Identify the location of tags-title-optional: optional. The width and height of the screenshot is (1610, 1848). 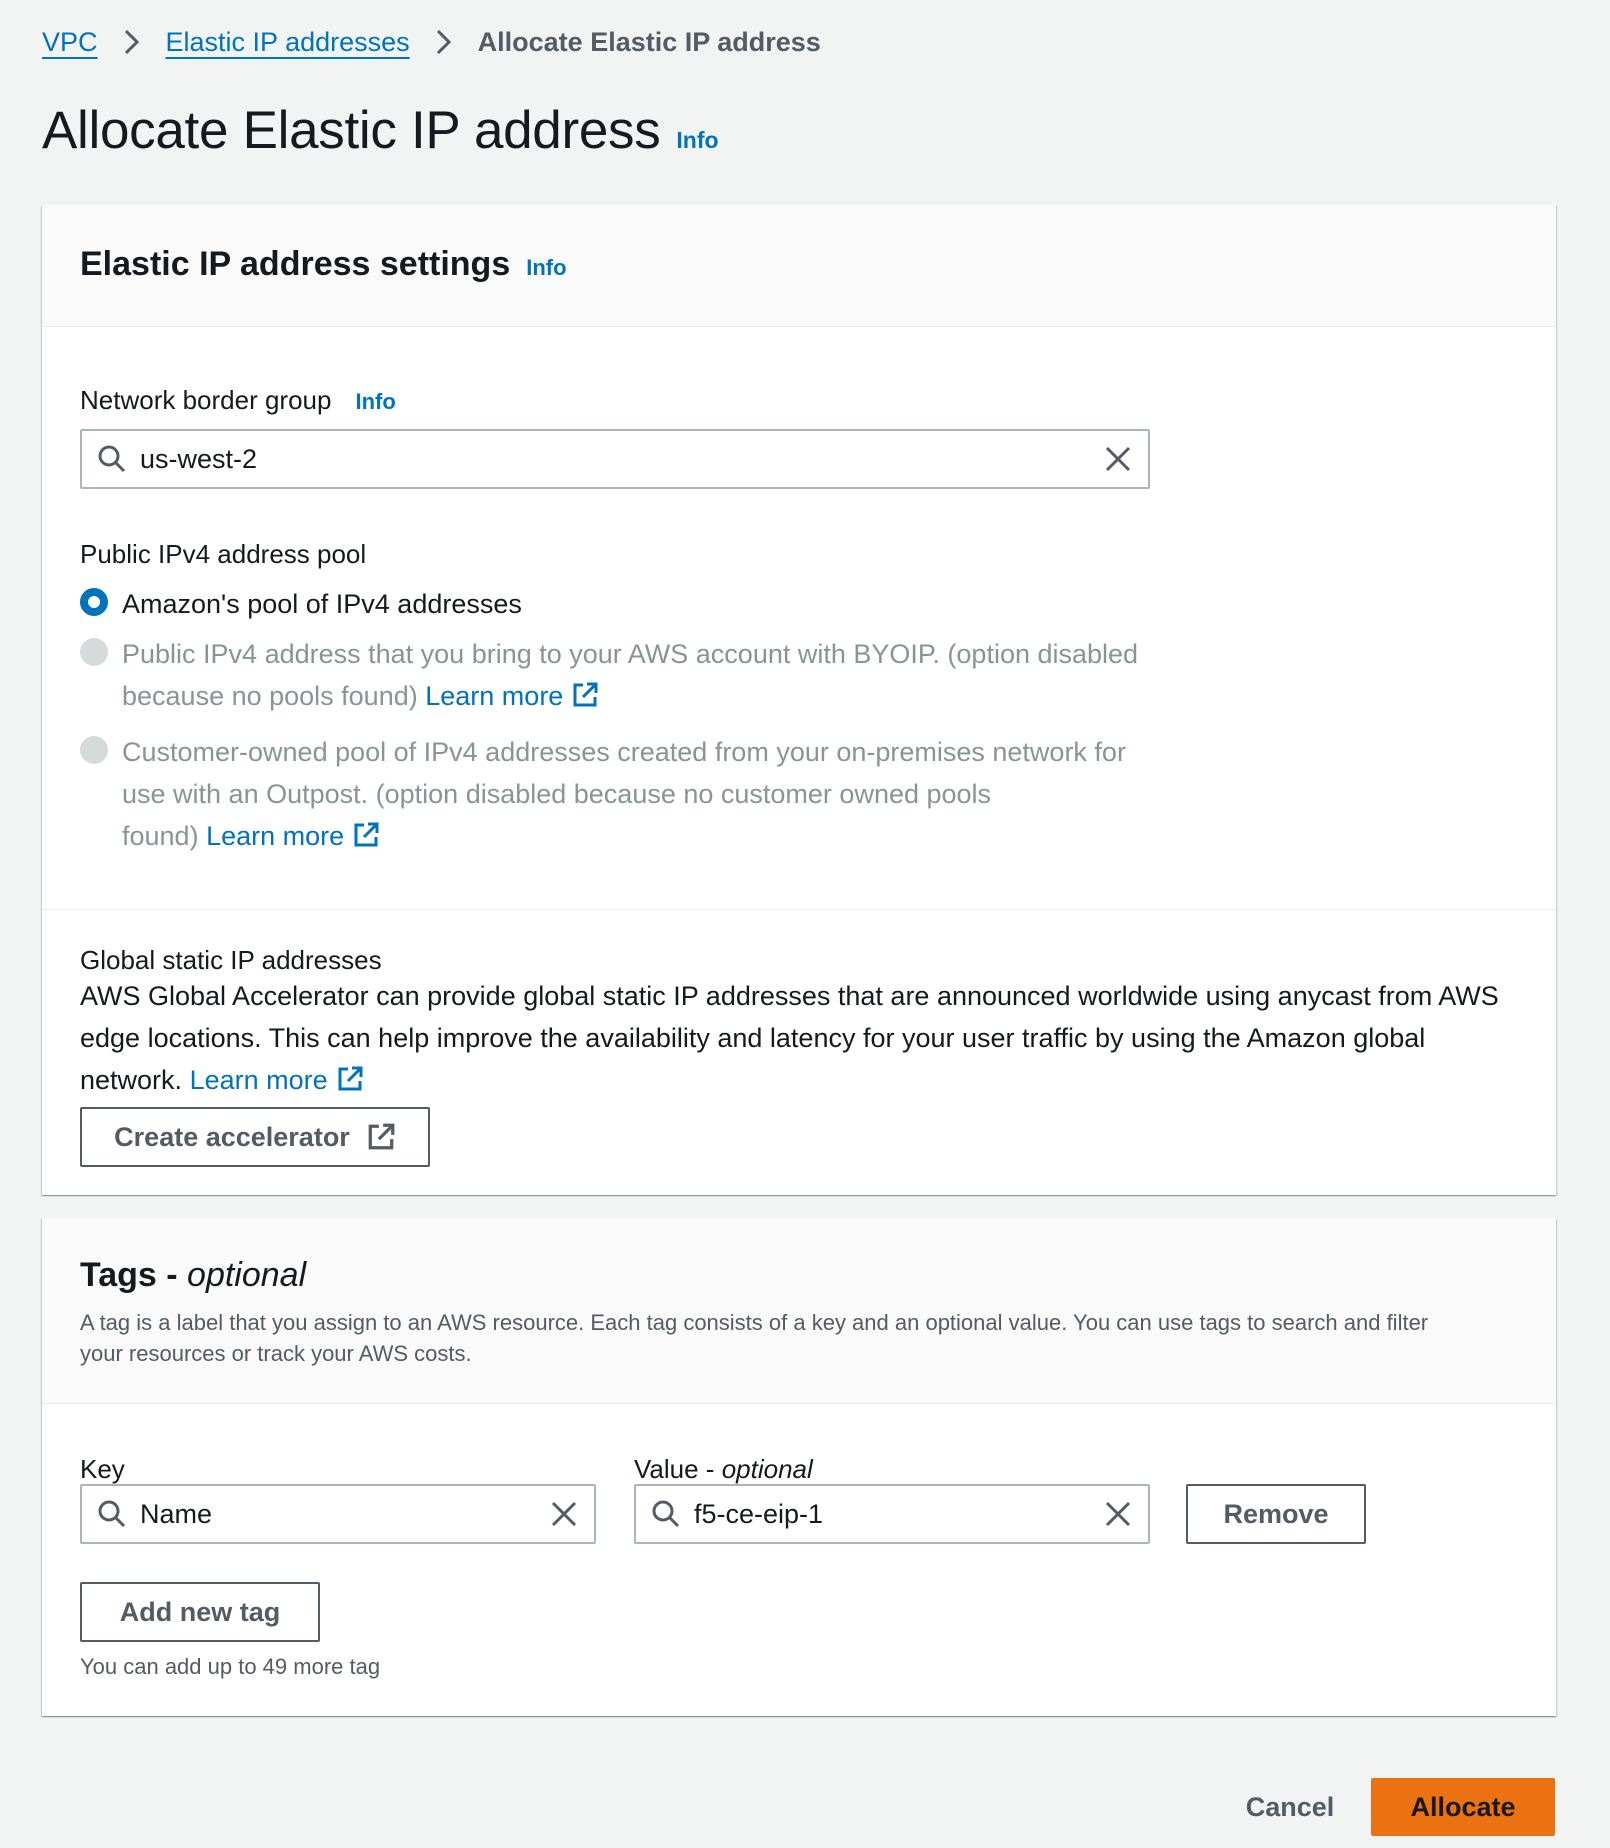
(247, 1275).